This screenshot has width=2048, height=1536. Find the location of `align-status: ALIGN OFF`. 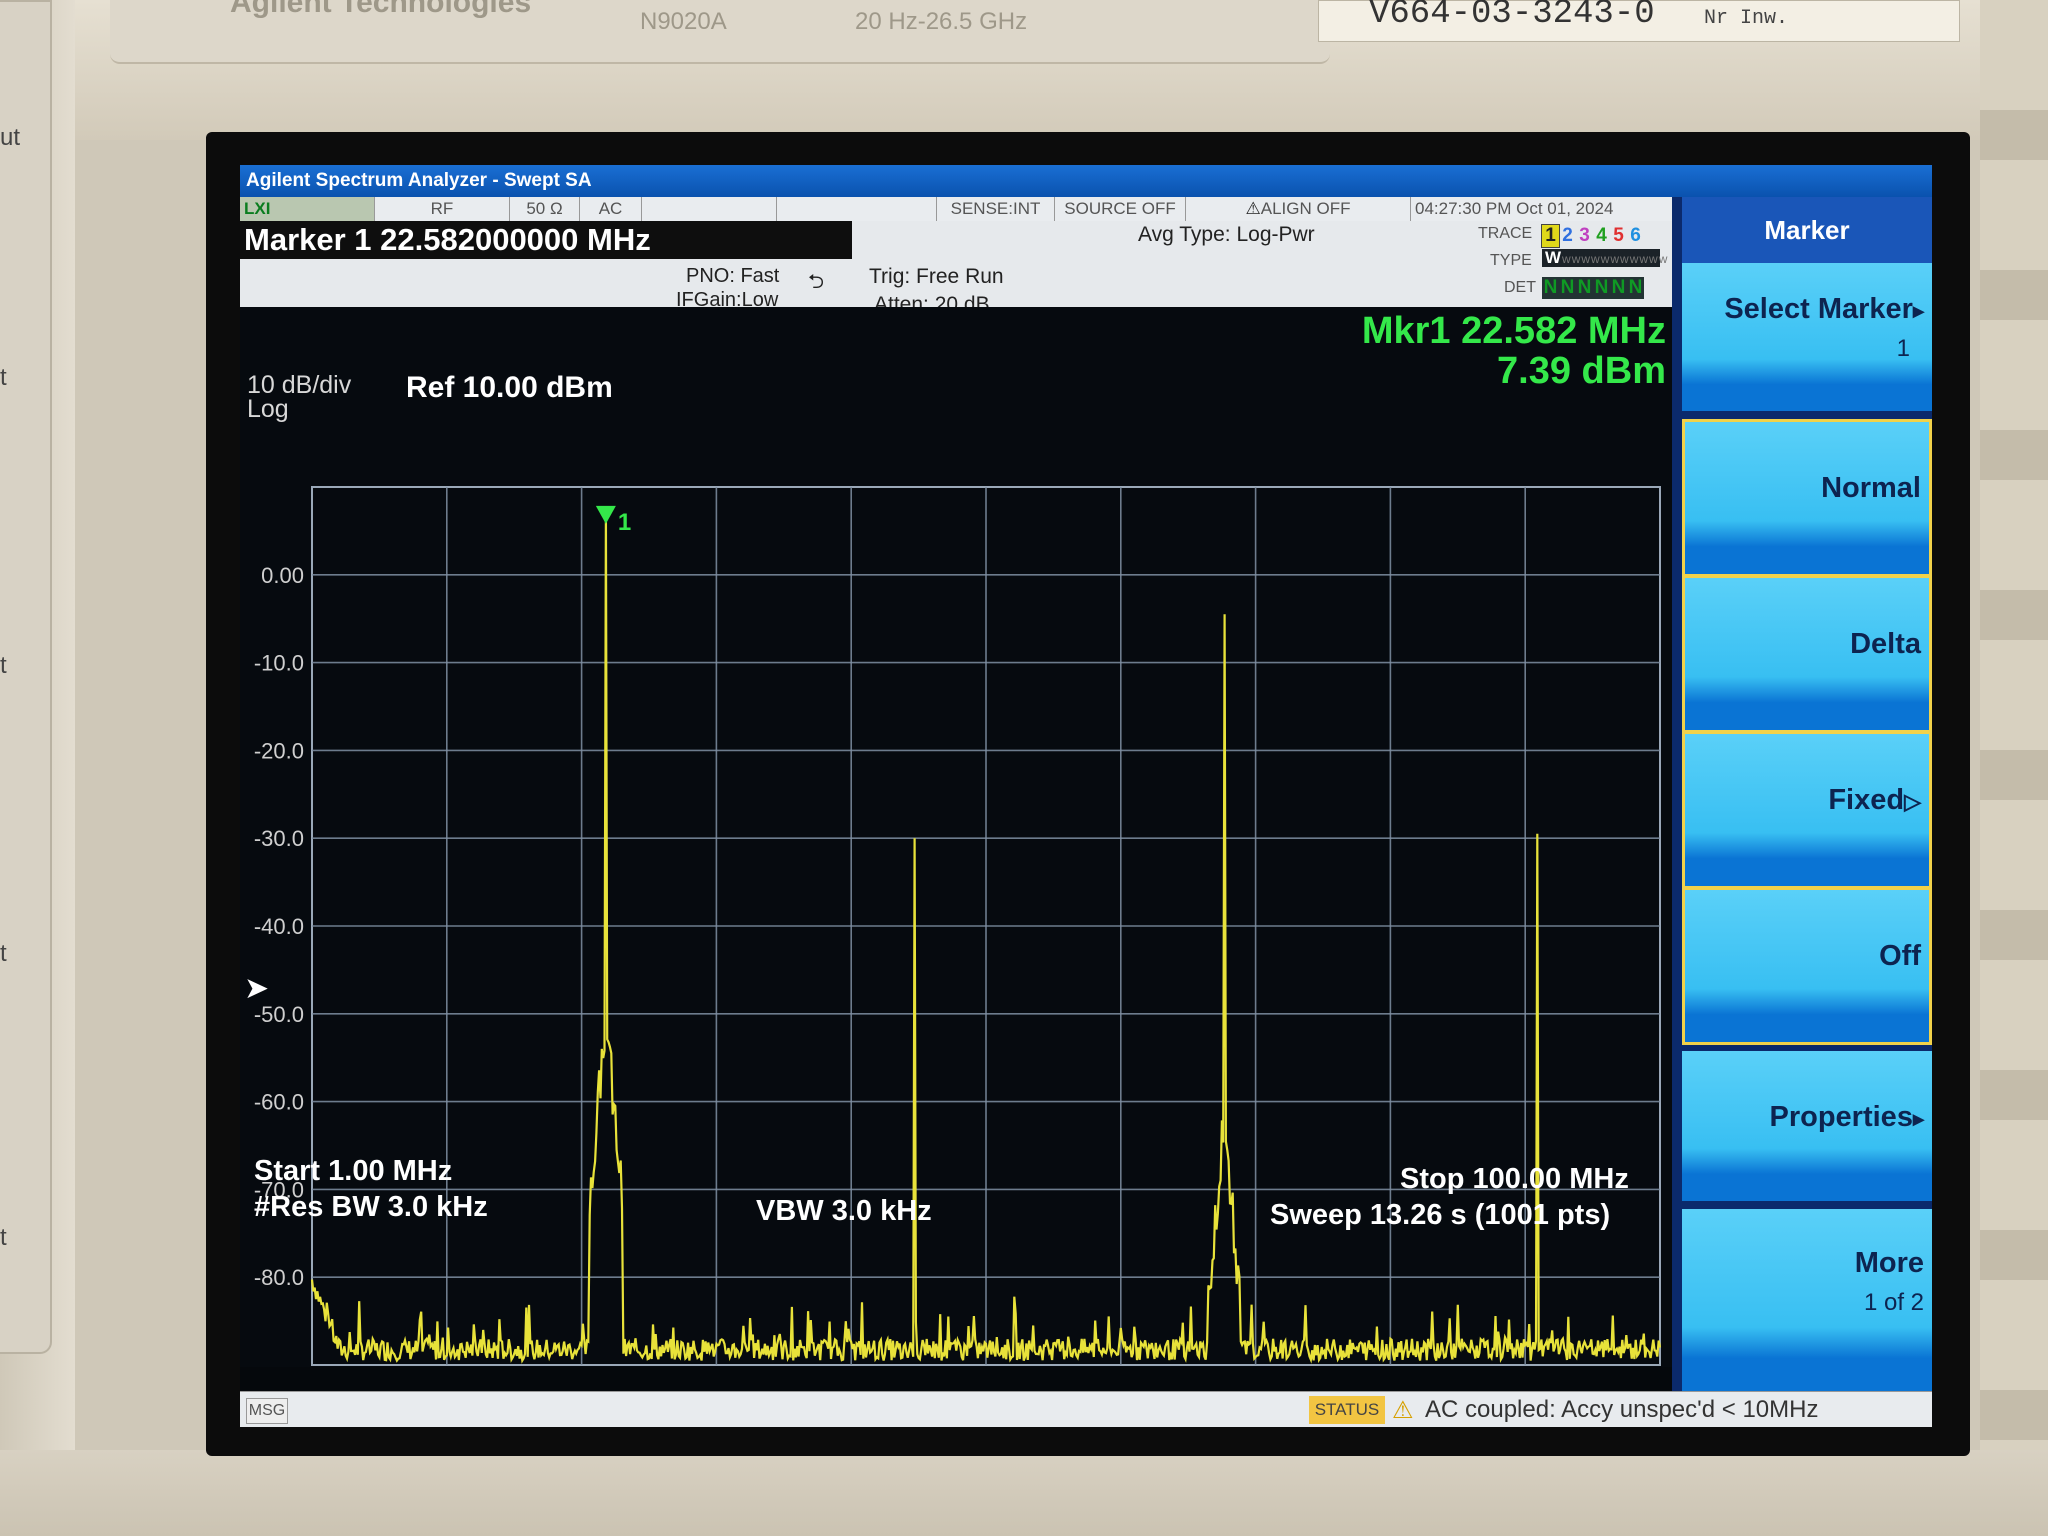

align-status: ALIGN OFF is located at coordinates (1305, 208).